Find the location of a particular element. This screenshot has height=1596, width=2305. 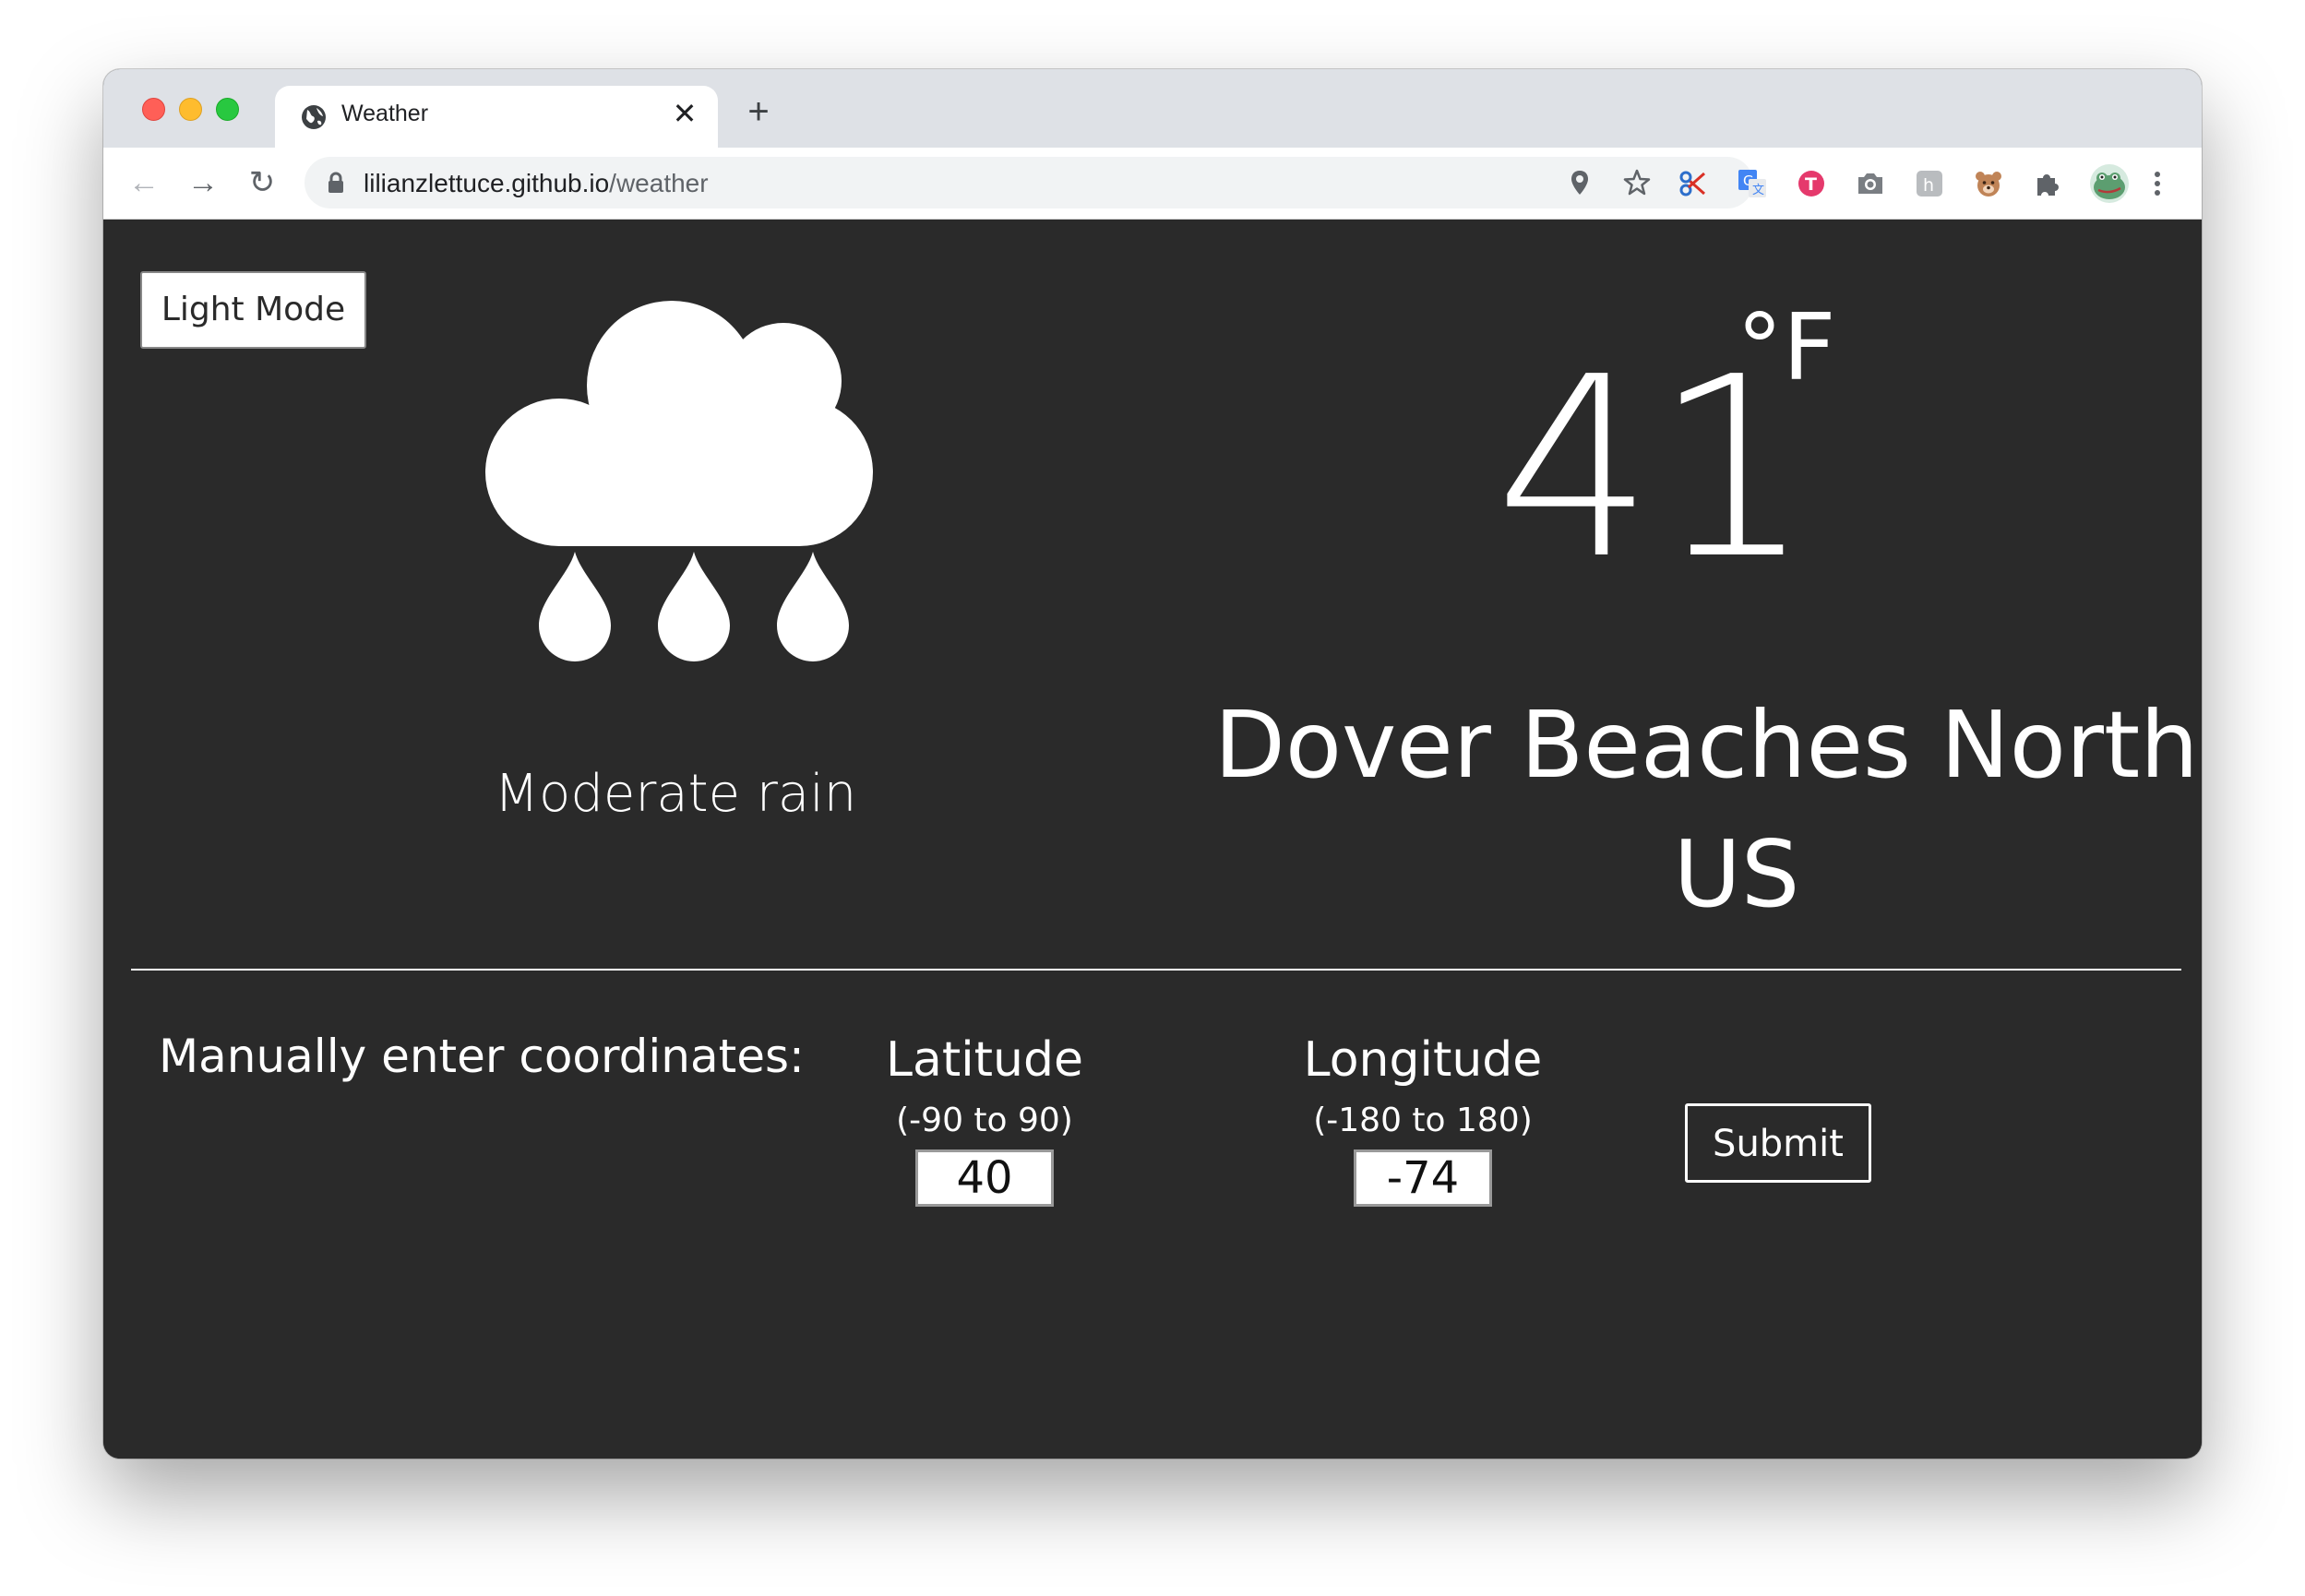

puzzle-extensions-icon is located at coordinates (2047, 183).